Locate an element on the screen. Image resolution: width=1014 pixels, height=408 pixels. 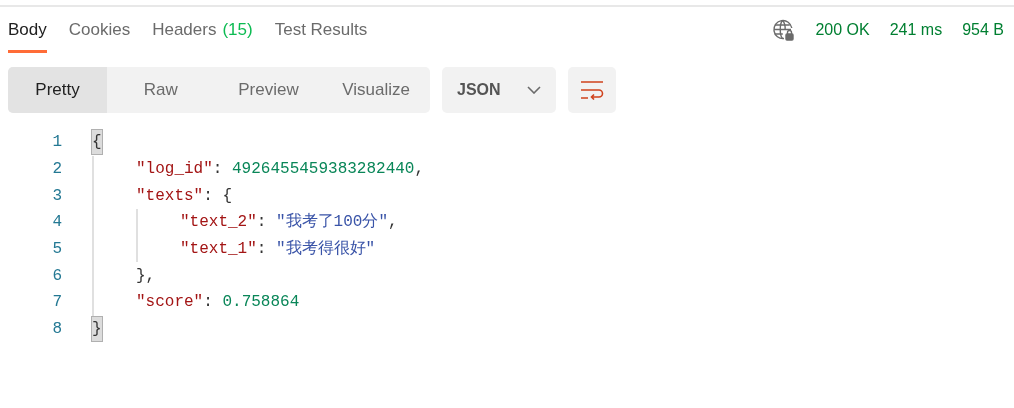
line-number: 6 is located at coordinates (56, 276).